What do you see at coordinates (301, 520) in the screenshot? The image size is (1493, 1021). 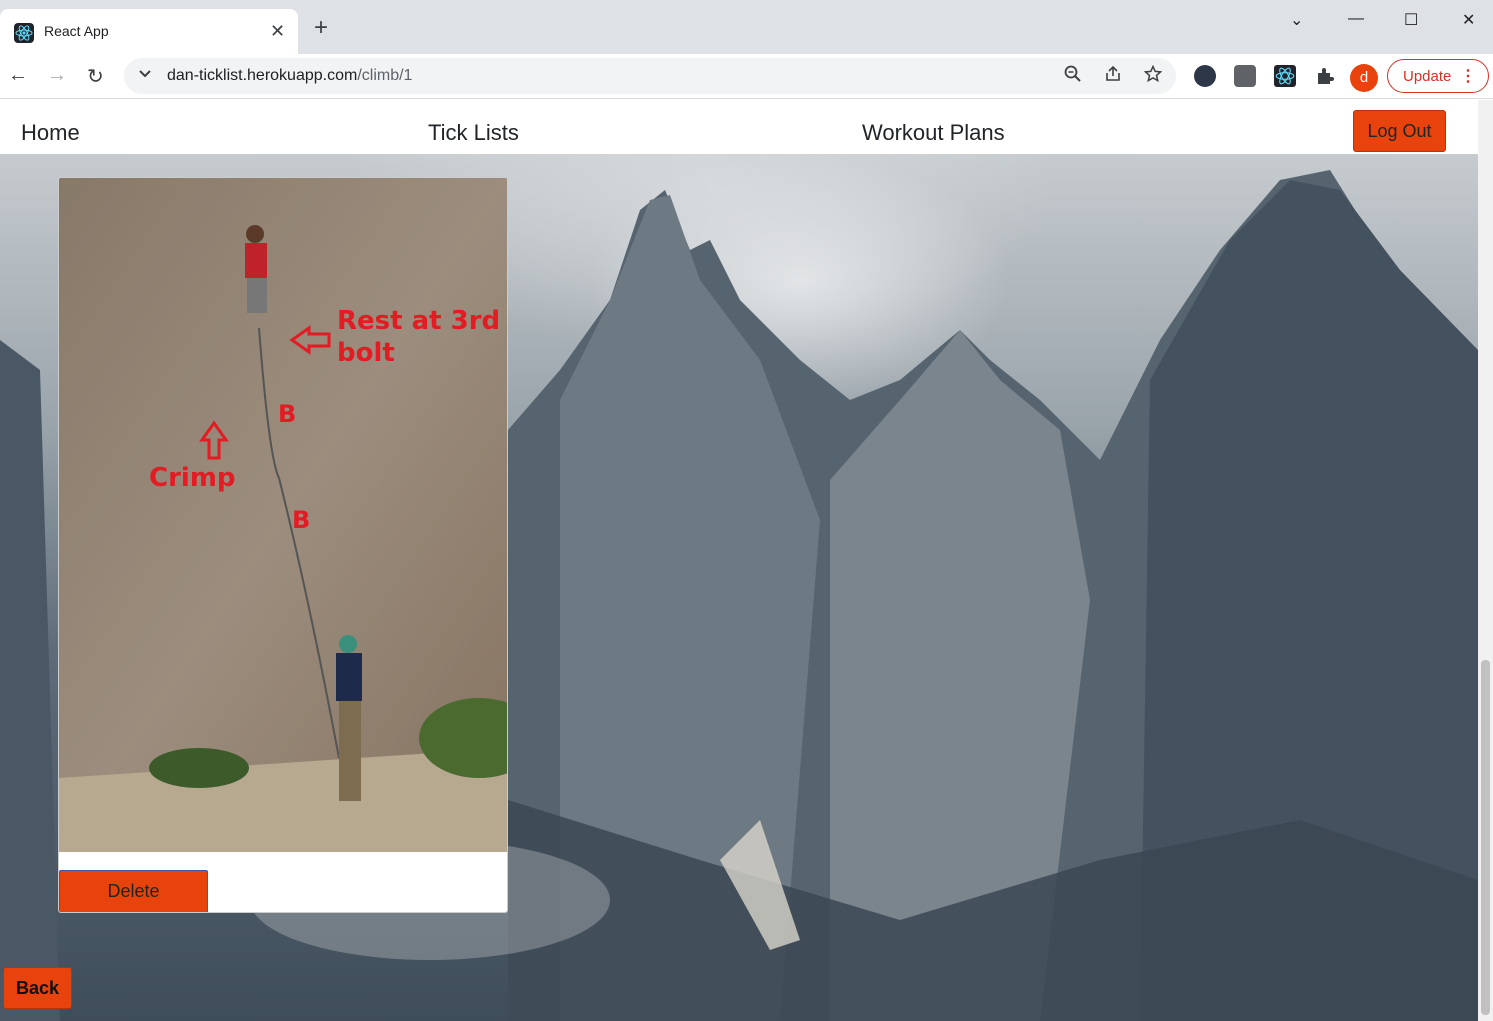 I see `bolt-annotation-2: B` at bounding box center [301, 520].